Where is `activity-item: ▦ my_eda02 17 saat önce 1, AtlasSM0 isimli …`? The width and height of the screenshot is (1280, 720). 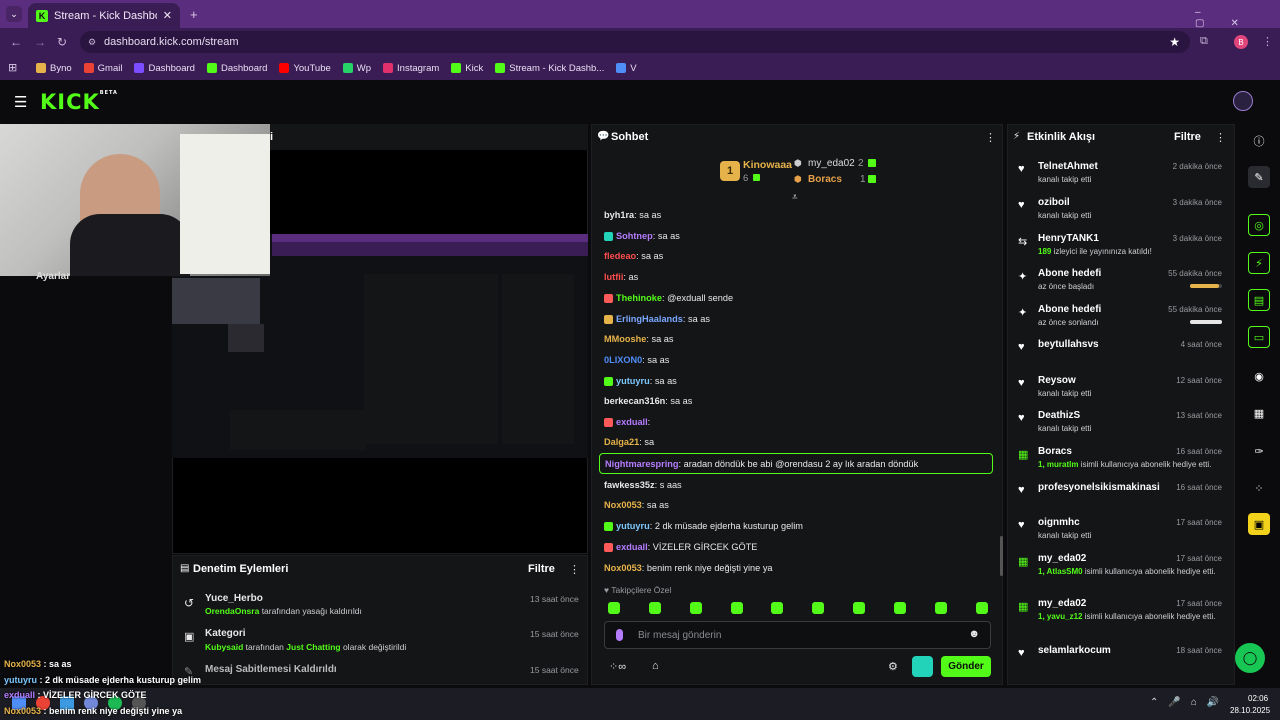
activity-item: ▦ my_eda02 17 saat önce 1, AtlasSM0 isimli … is located at coordinates (1123, 570).